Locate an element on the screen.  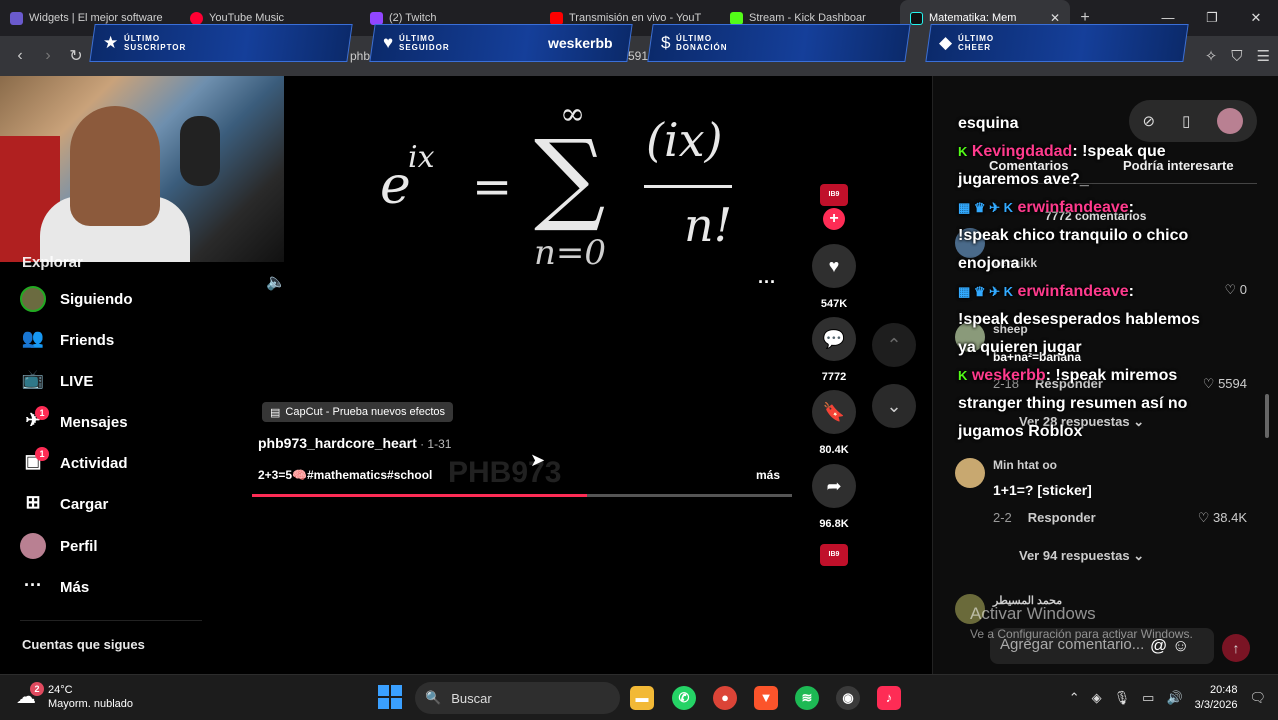
formula-sigma: ∑ is located at coordinates (569, 176).